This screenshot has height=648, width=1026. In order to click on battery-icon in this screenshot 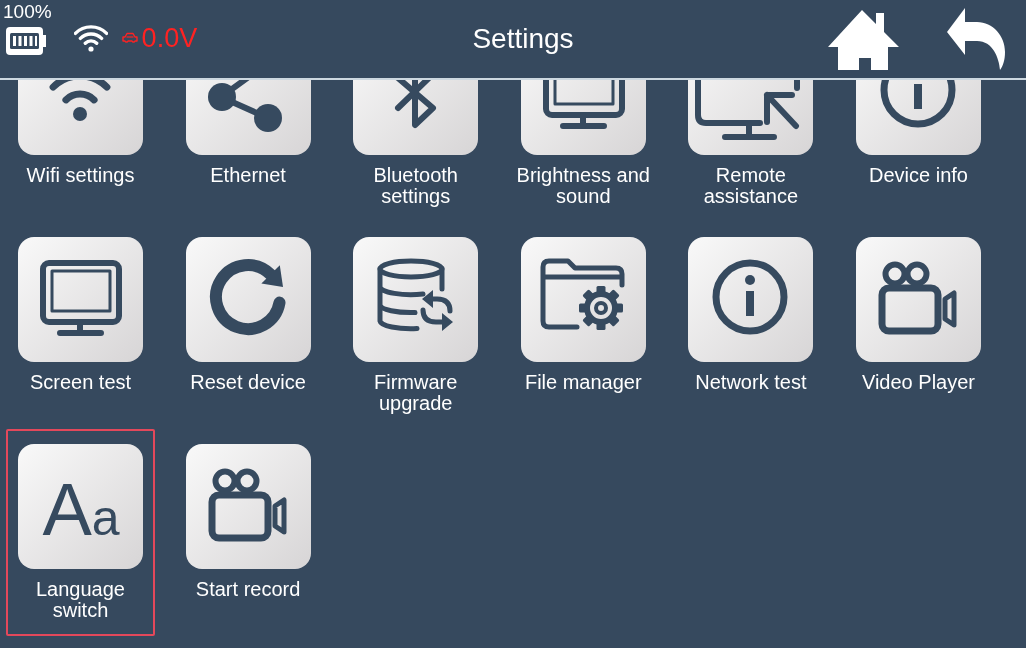, I will do `click(26, 41)`.